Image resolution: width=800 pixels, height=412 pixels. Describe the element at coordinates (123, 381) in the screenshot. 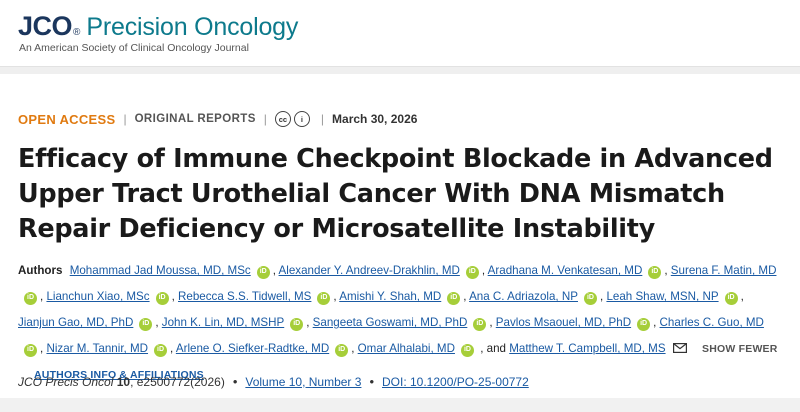

I see `citation-volume: 10` at that location.